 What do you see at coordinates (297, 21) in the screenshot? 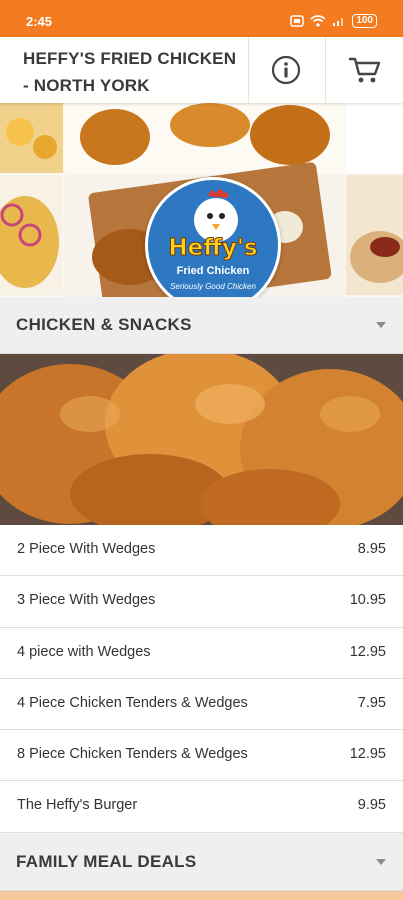
I see `notification-icon` at bounding box center [297, 21].